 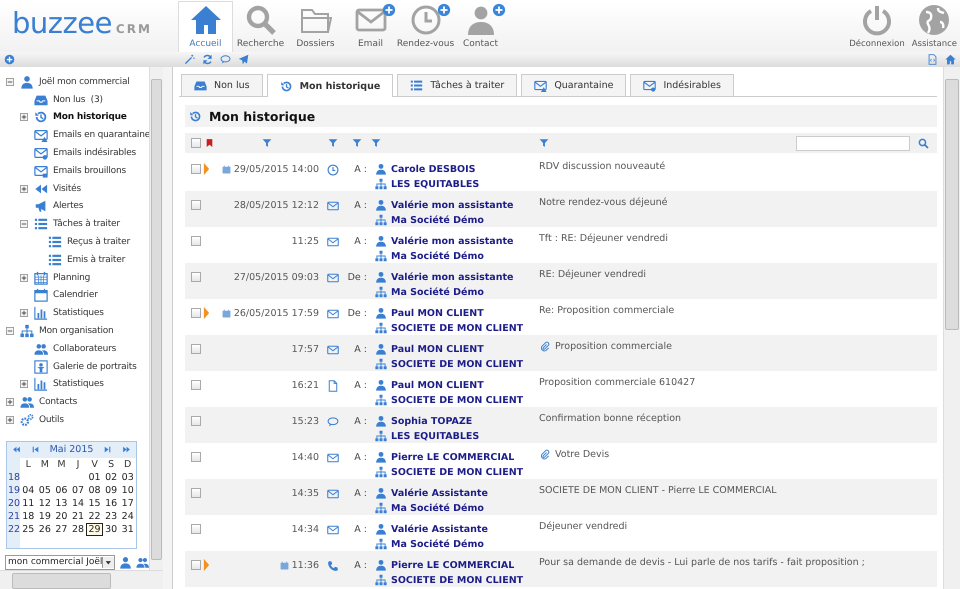 I want to click on splitter-handle, so click(x=168, y=328).